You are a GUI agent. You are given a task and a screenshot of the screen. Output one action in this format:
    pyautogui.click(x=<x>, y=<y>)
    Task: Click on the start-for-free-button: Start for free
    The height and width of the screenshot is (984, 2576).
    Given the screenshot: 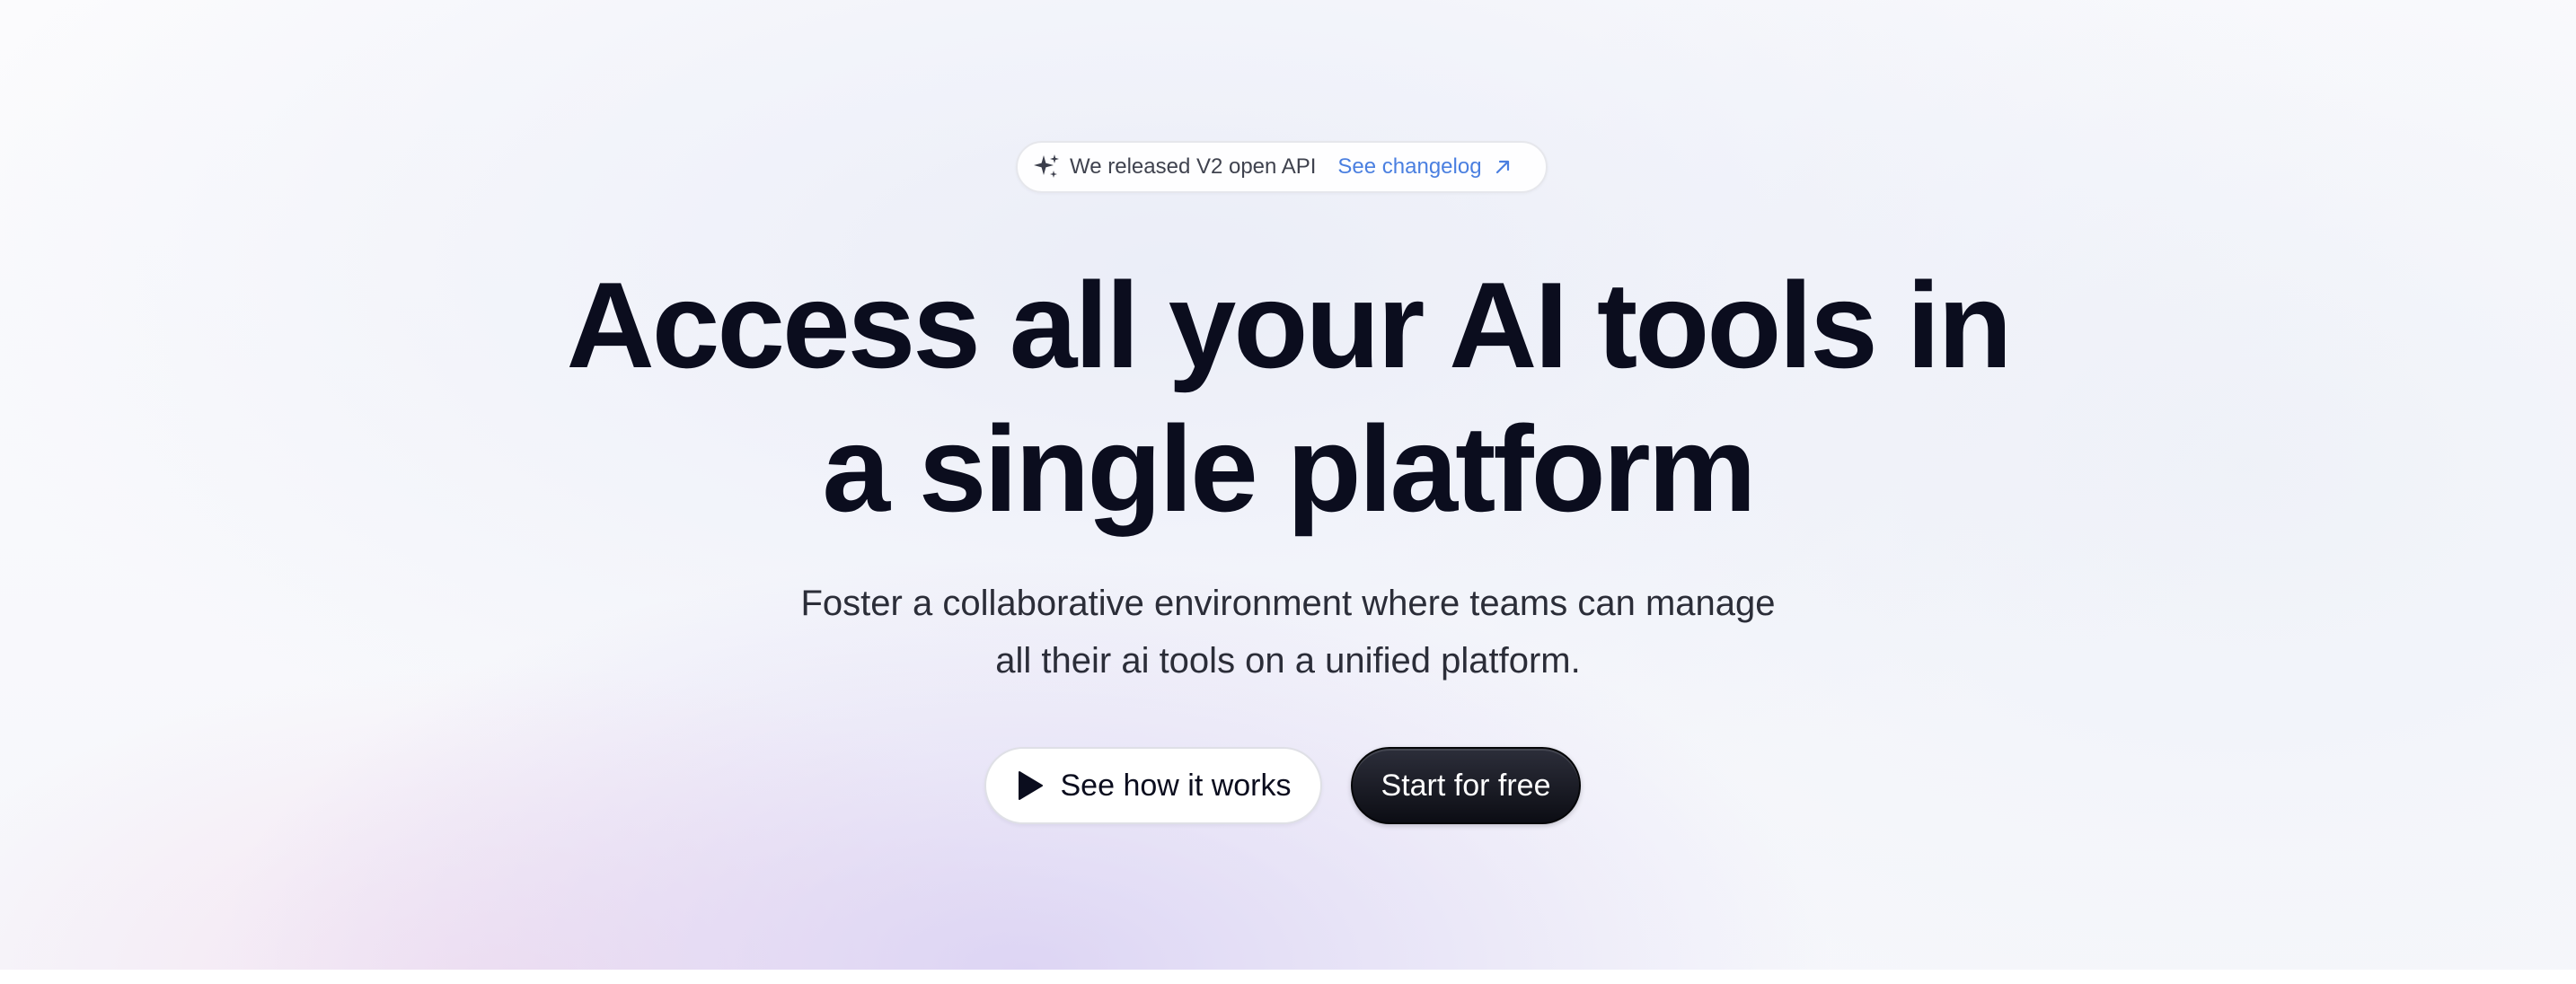 What is the action you would take?
    pyautogui.click(x=1466, y=785)
    